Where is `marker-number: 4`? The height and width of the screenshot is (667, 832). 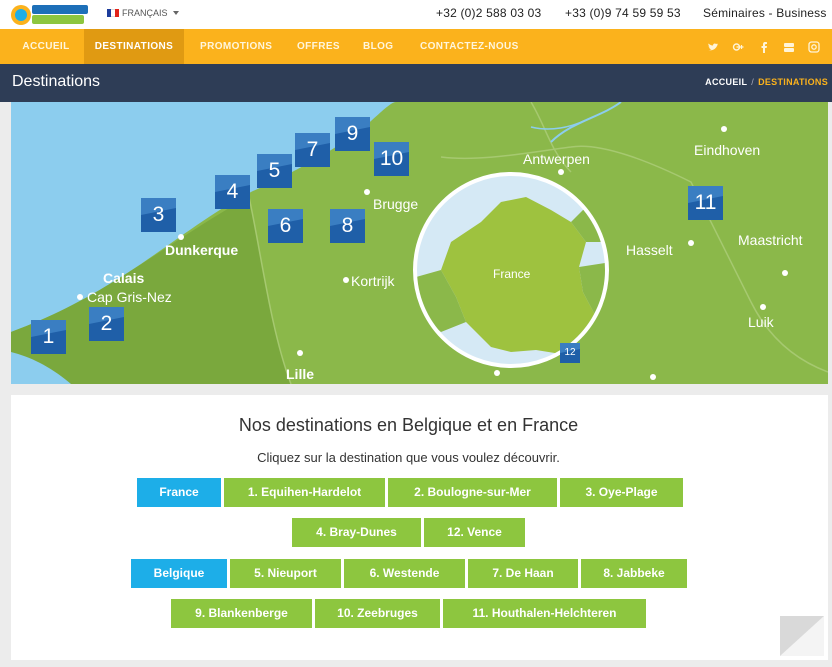
marker-number: 4 is located at coordinates (232, 191).